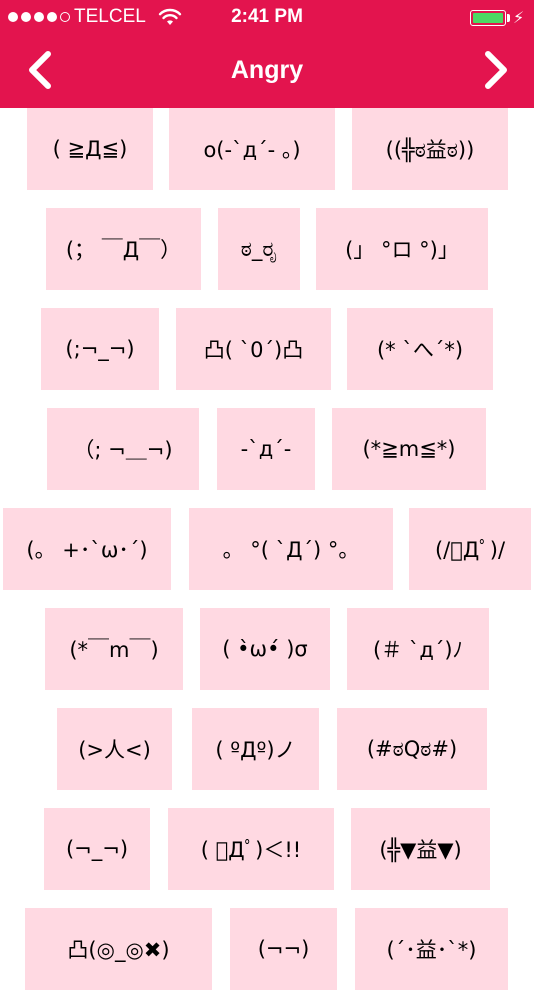  I want to click on emoticon-tile: (； ￣Д￣）, so click(123, 249).